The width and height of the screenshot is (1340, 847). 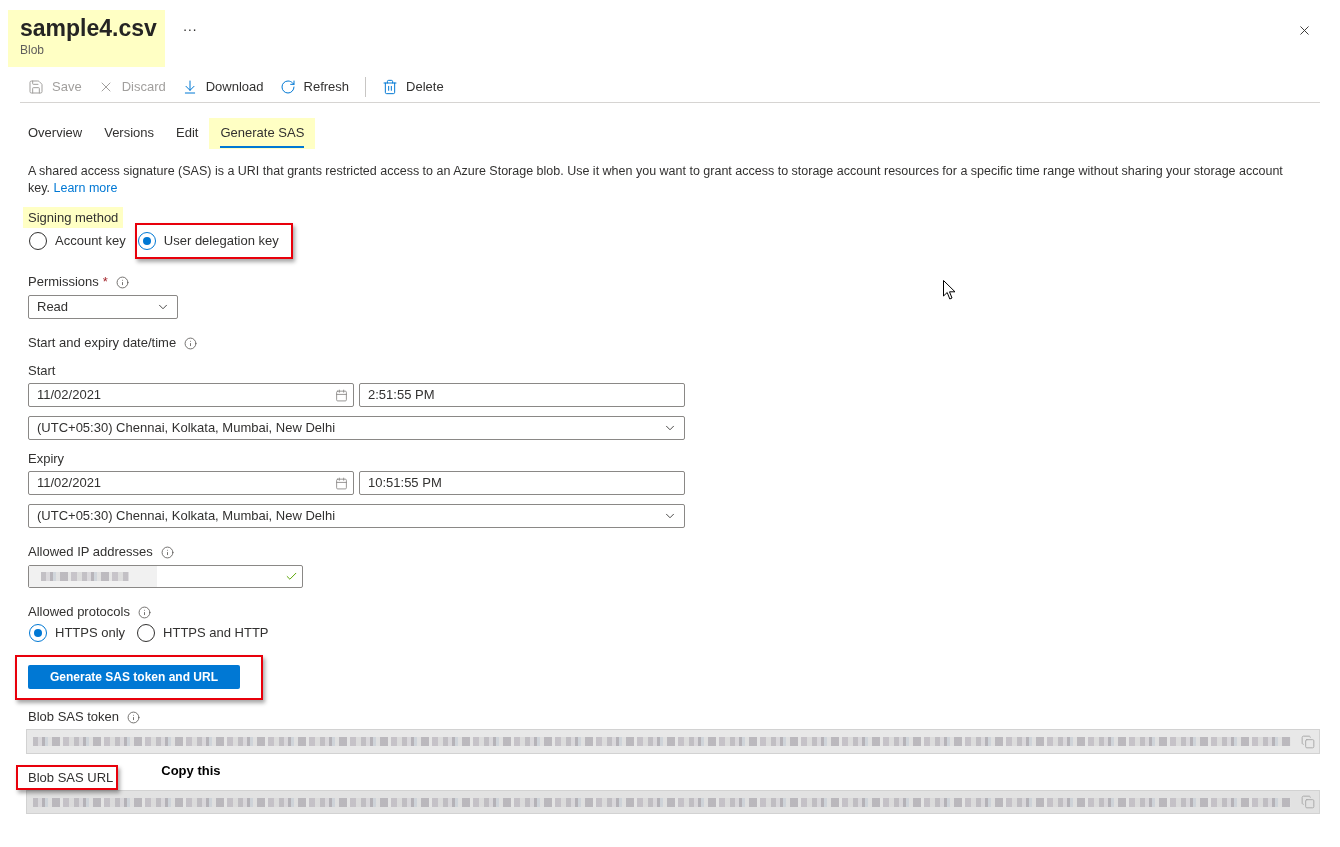 I want to click on sas-url-field, so click(x=673, y=802).